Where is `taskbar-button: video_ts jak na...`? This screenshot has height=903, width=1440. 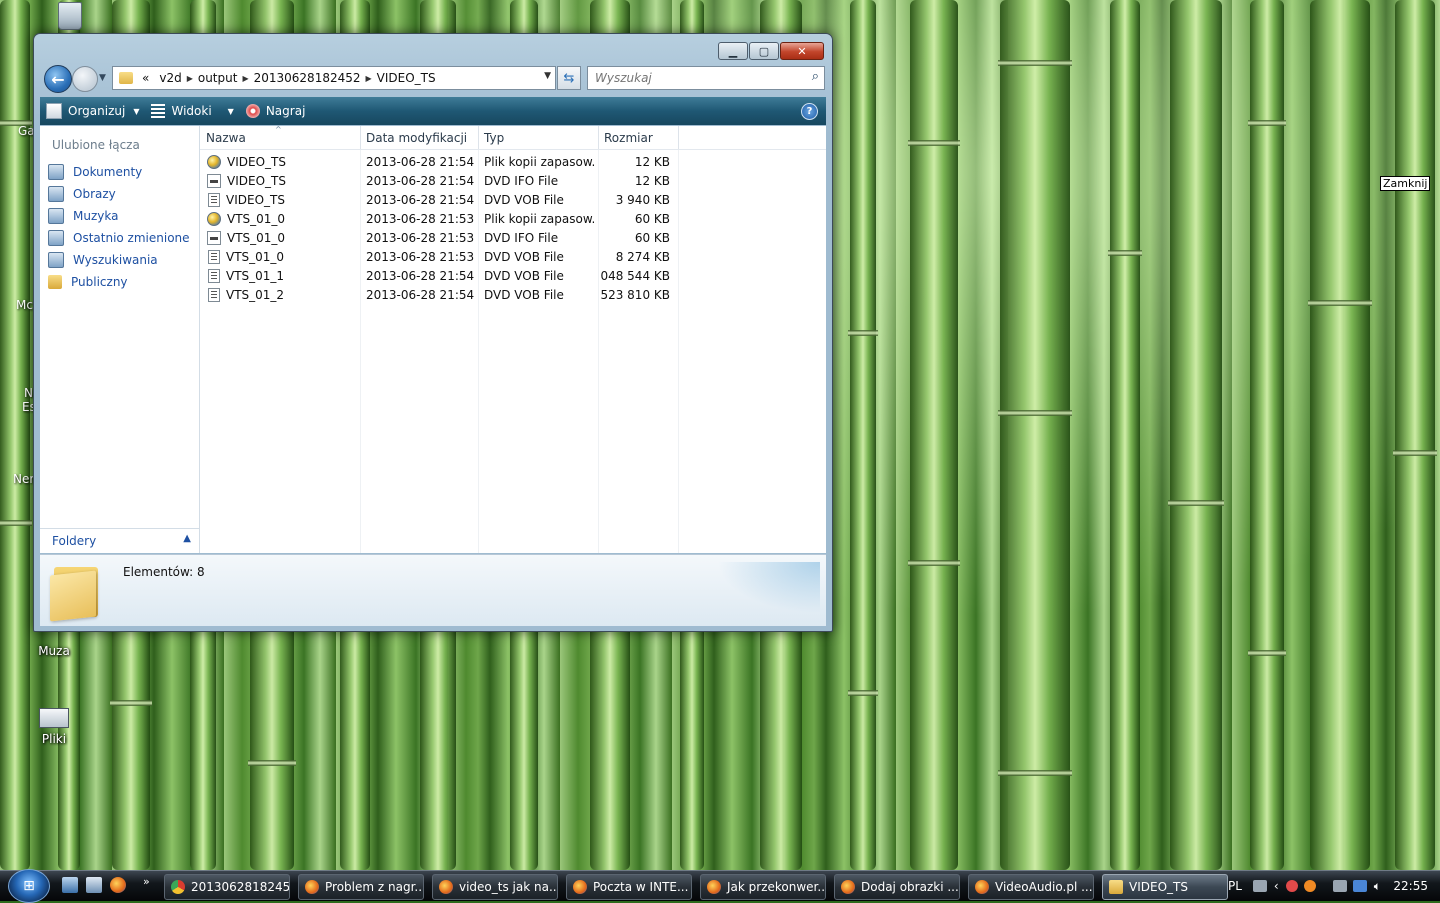
taskbar-button: video_ts jak na... is located at coordinates (495, 887).